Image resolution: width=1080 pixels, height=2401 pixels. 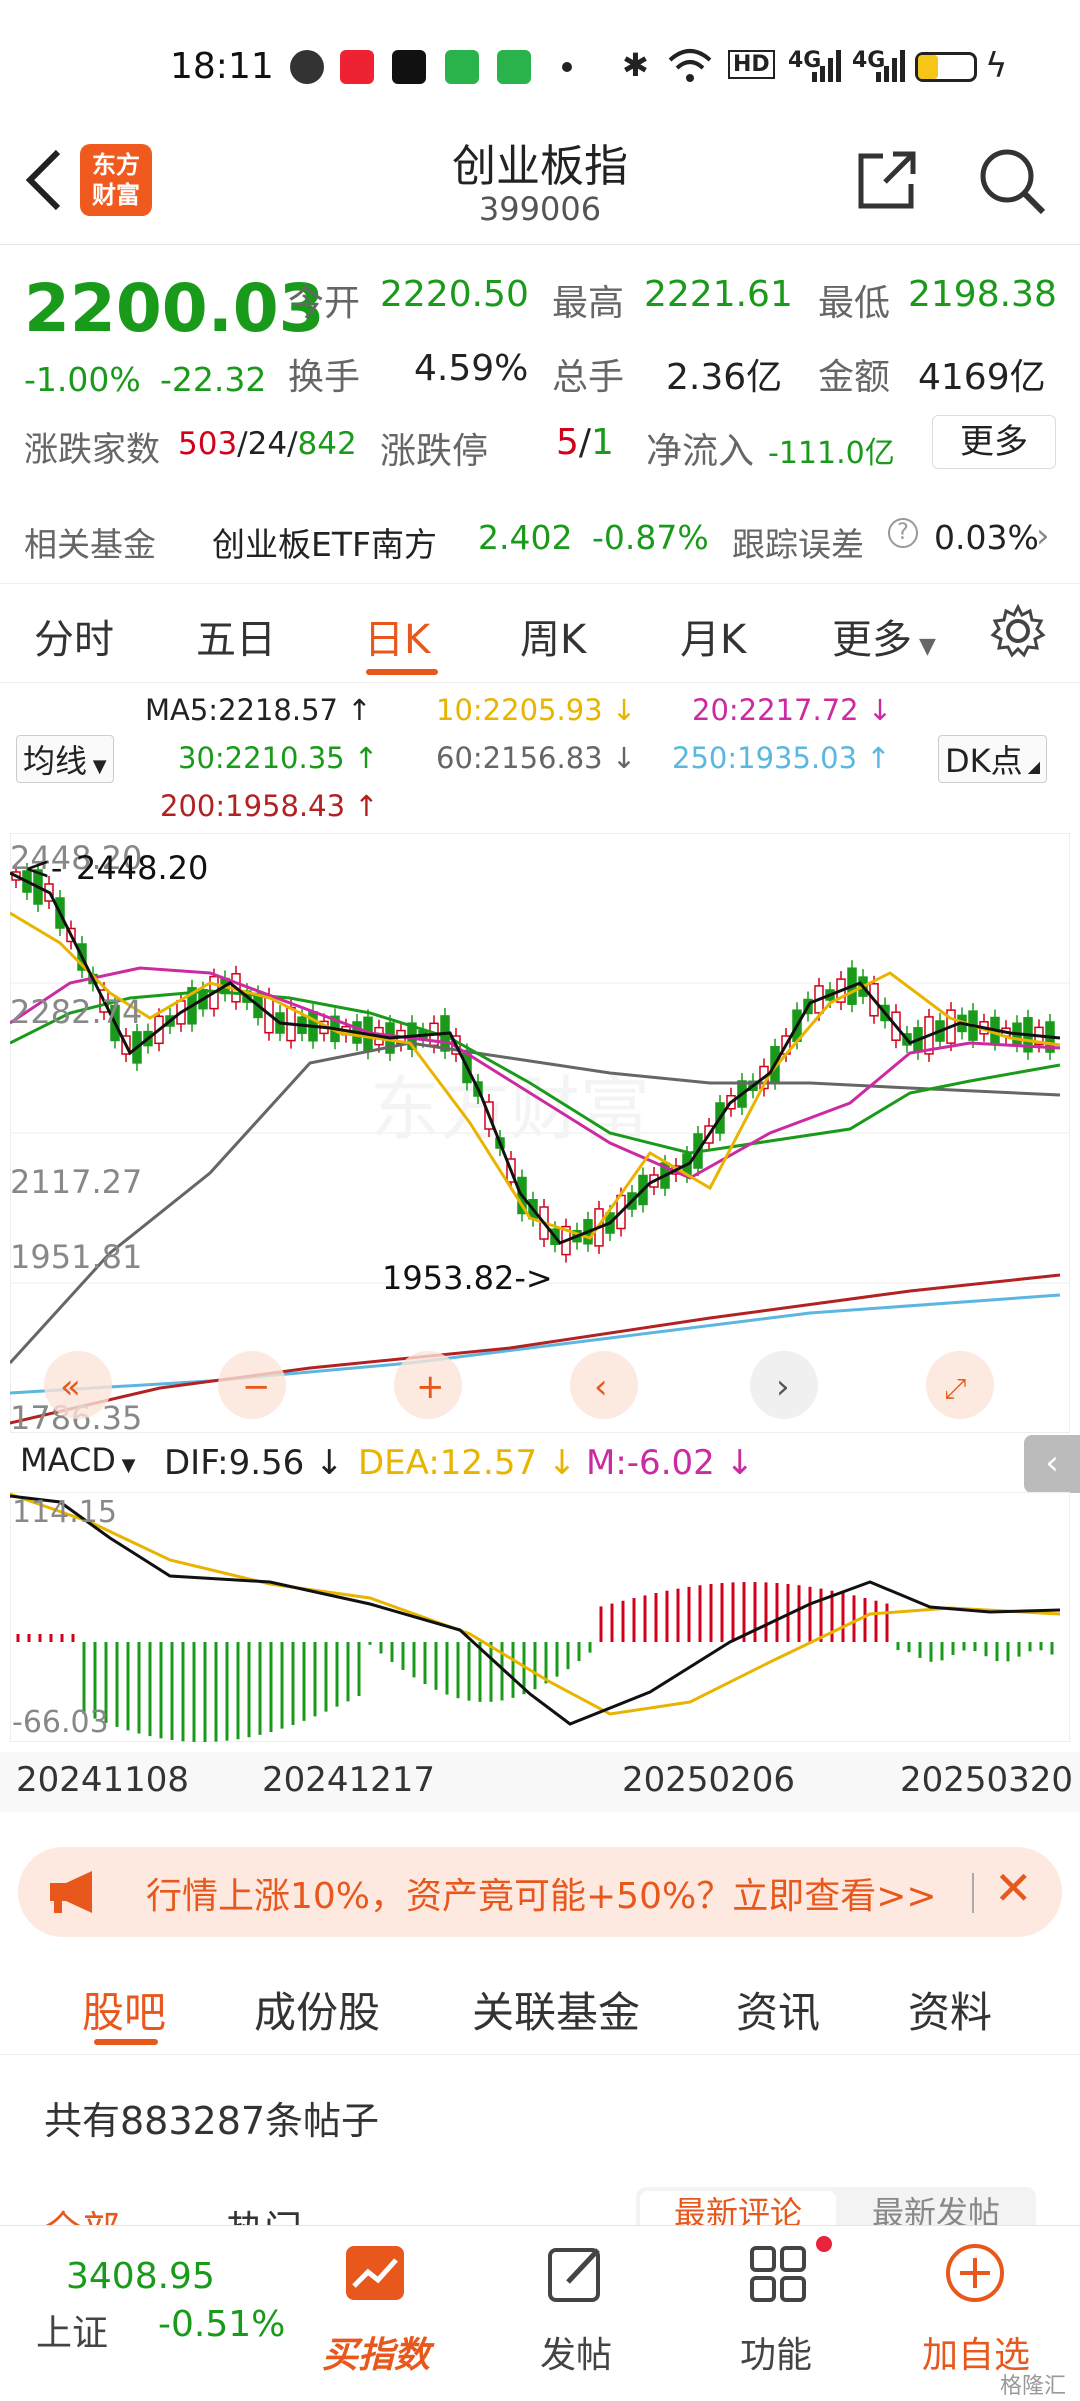 I want to click on megaphone-icon, so click(x=71, y=1892).